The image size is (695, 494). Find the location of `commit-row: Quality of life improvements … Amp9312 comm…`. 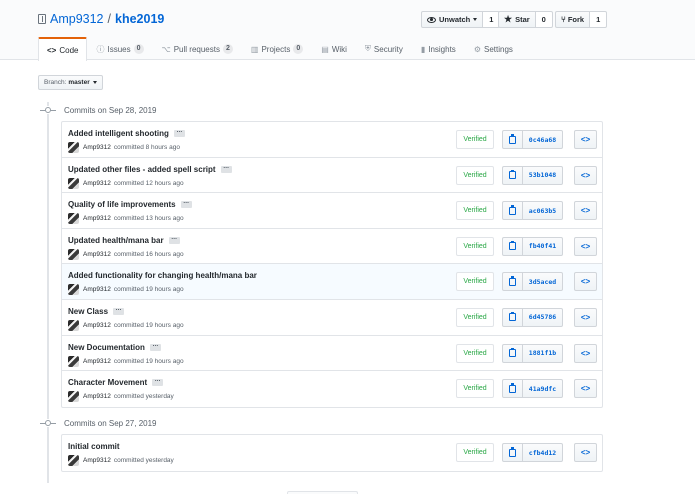

commit-row: Quality of life improvements … Amp9312 comm… is located at coordinates (332, 211).